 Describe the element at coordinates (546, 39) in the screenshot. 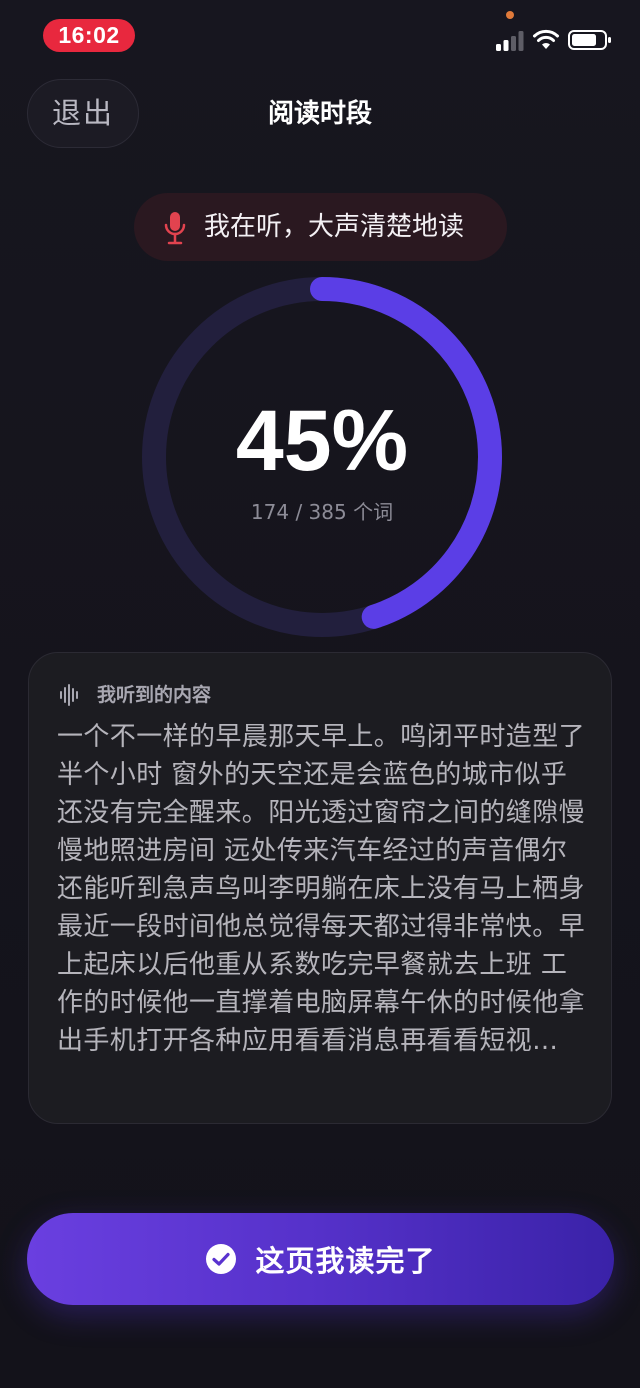

I see `wifi-icon` at that location.